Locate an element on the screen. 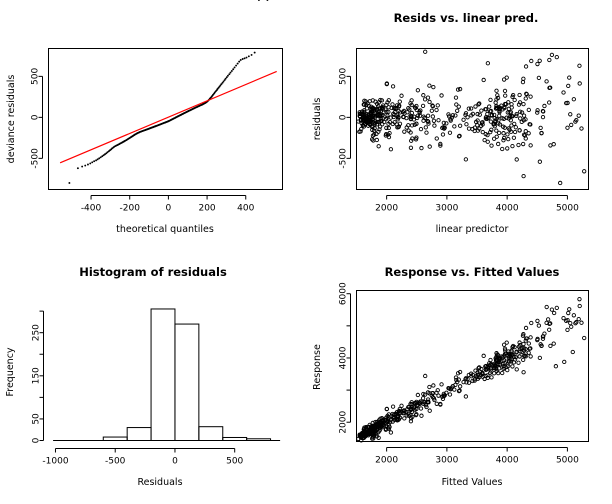  qq-x-axis-label: theoretical quantiles is located at coordinates (165, 229).